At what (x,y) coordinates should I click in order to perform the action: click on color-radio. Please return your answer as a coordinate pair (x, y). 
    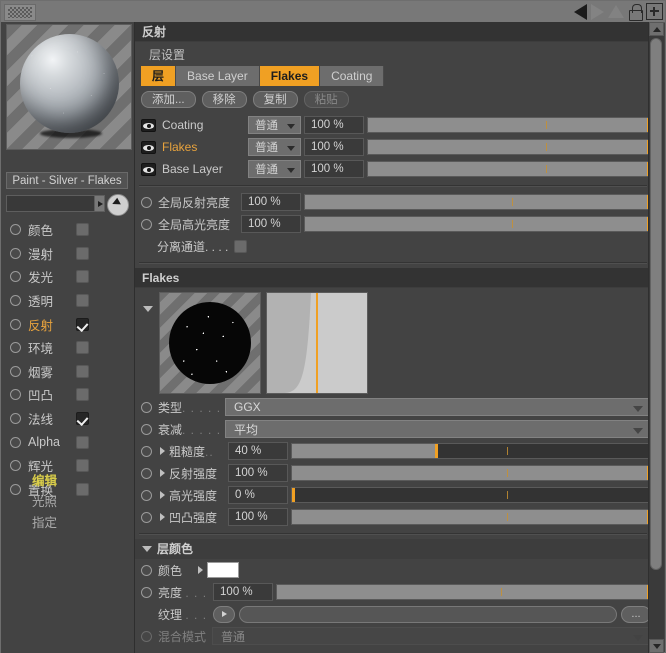
    Looking at the image, I should click on (146, 570).